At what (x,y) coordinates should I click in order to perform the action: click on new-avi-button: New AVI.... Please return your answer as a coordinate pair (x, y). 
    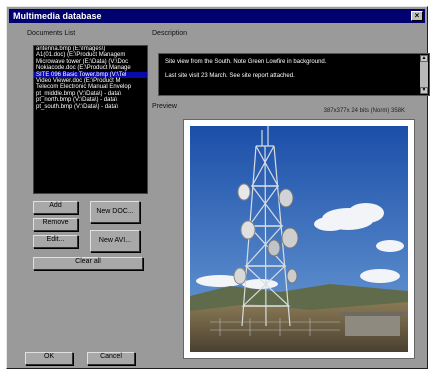
    Looking at the image, I should click on (115, 241).